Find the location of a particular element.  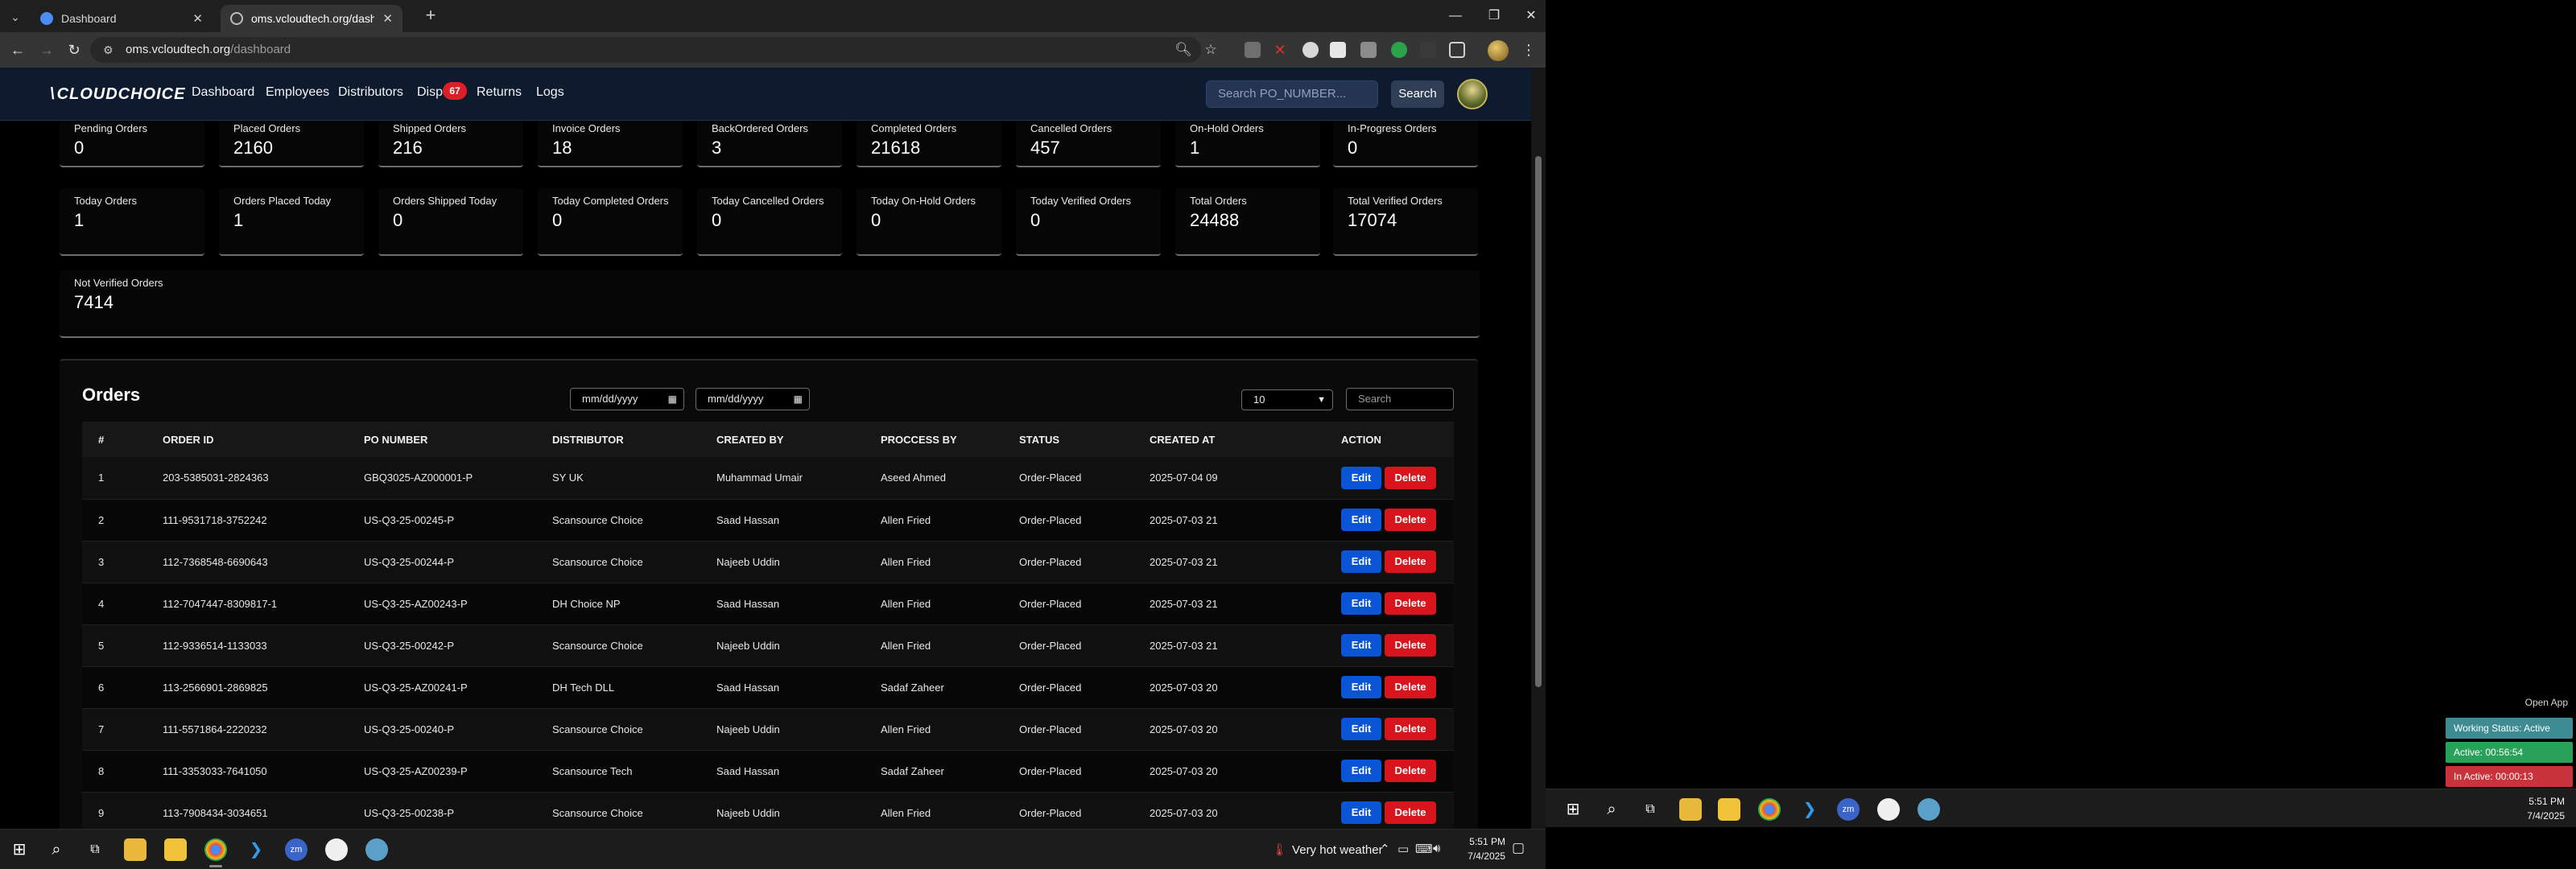

stat-card-shipped-today: Orders Shipped Today 0 is located at coordinates (450, 222).